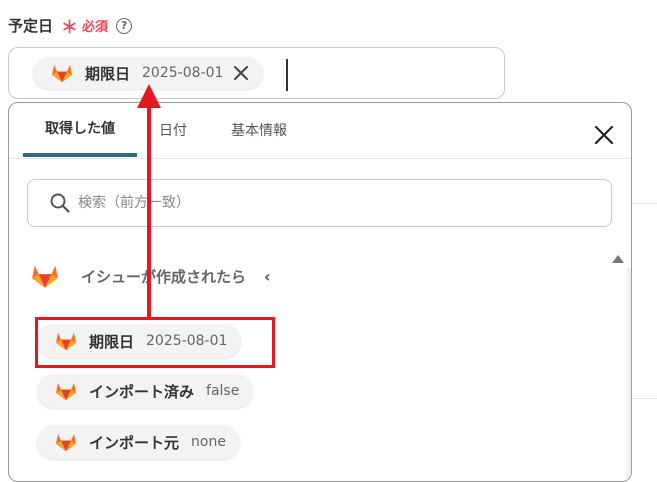 Image resolution: width=657 pixels, height=482 pixels. What do you see at coordinates (108, 73) in the screenshot?
I see `chip-label: 期限日` at bounding box center [108, 73].